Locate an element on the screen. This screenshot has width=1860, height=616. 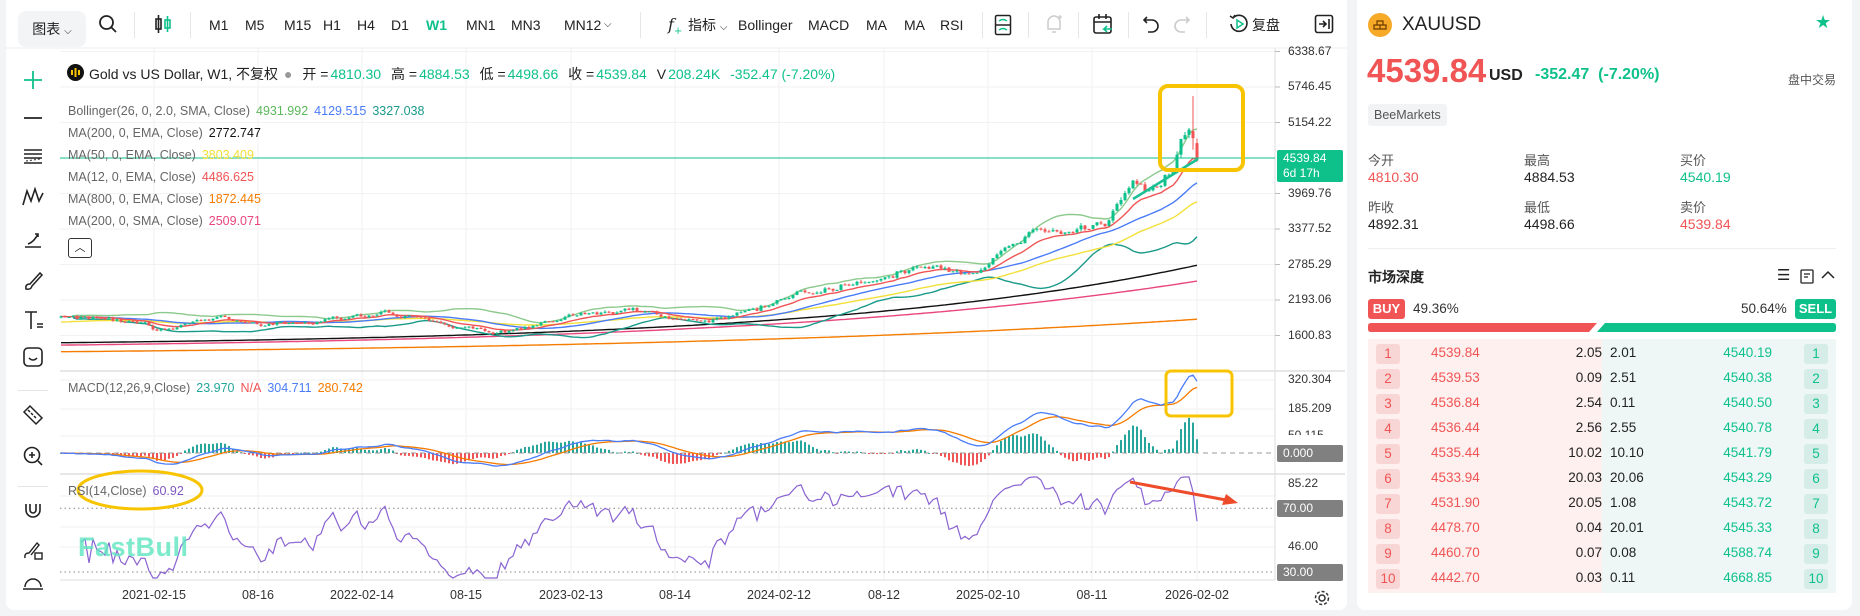
more-timeframes-chevron-icon: ⌵ is located at coordinates (608, 25).